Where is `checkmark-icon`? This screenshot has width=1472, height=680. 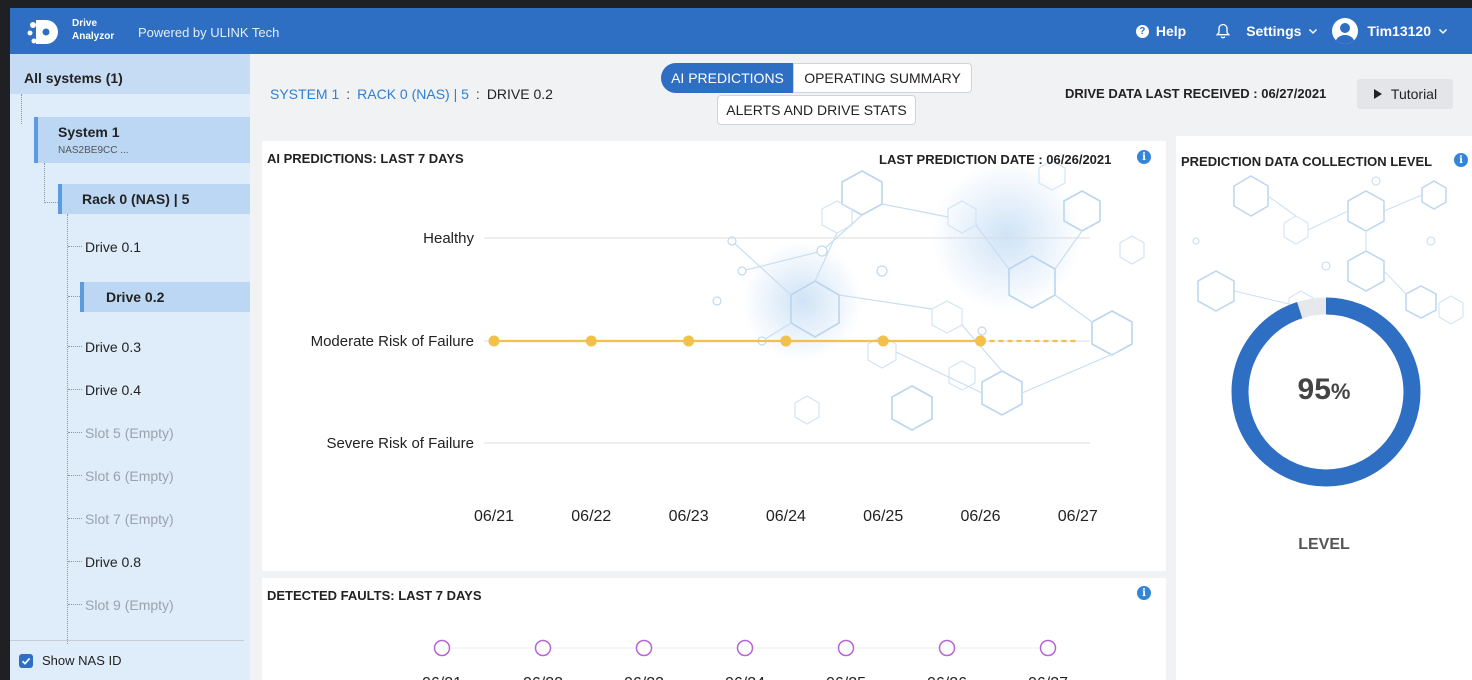 checkmark-icon is located at coordinates (26, 661).